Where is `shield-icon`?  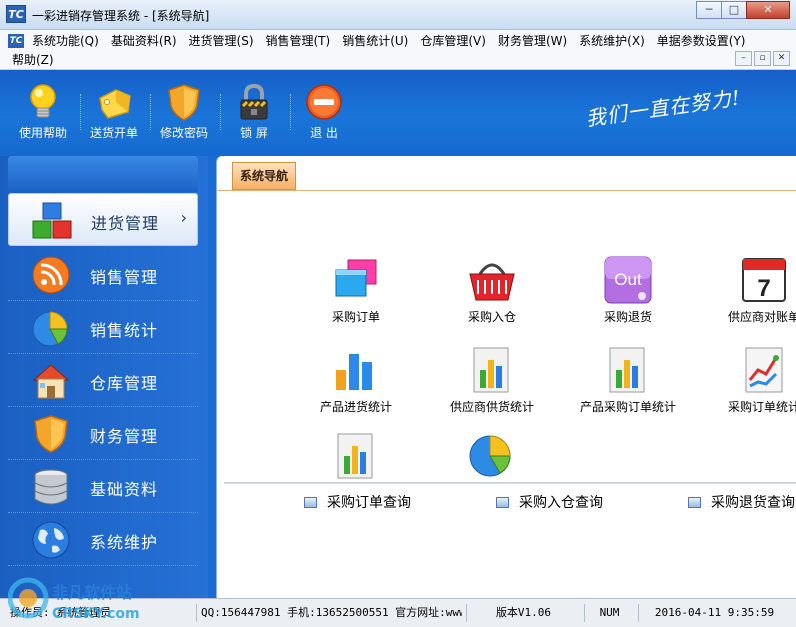 shield-icon is located at coordinates (184, 102).